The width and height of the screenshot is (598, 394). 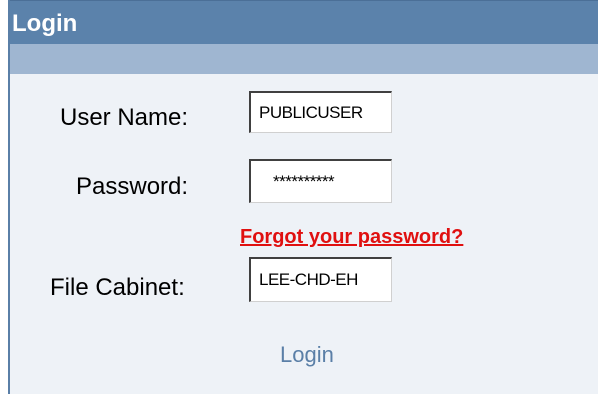 I want to click on login-header-title: Login, so click(x=45, y=23).